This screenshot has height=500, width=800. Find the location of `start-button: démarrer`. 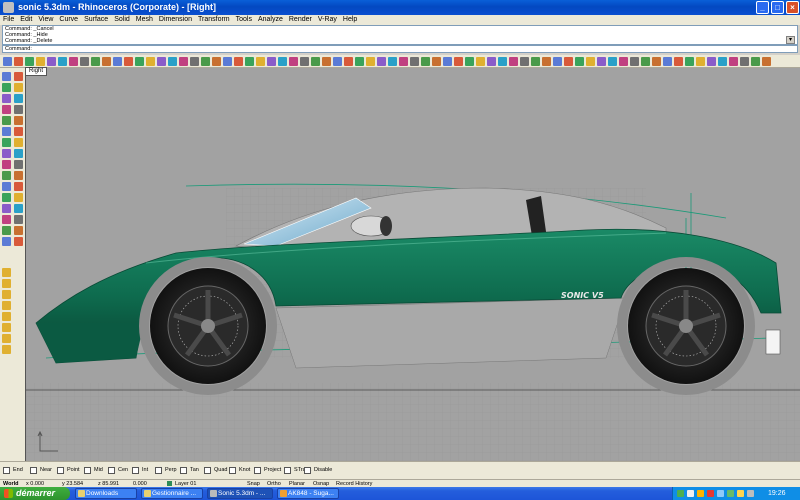

start-button: démarrer is located at coordinates (35, 493).